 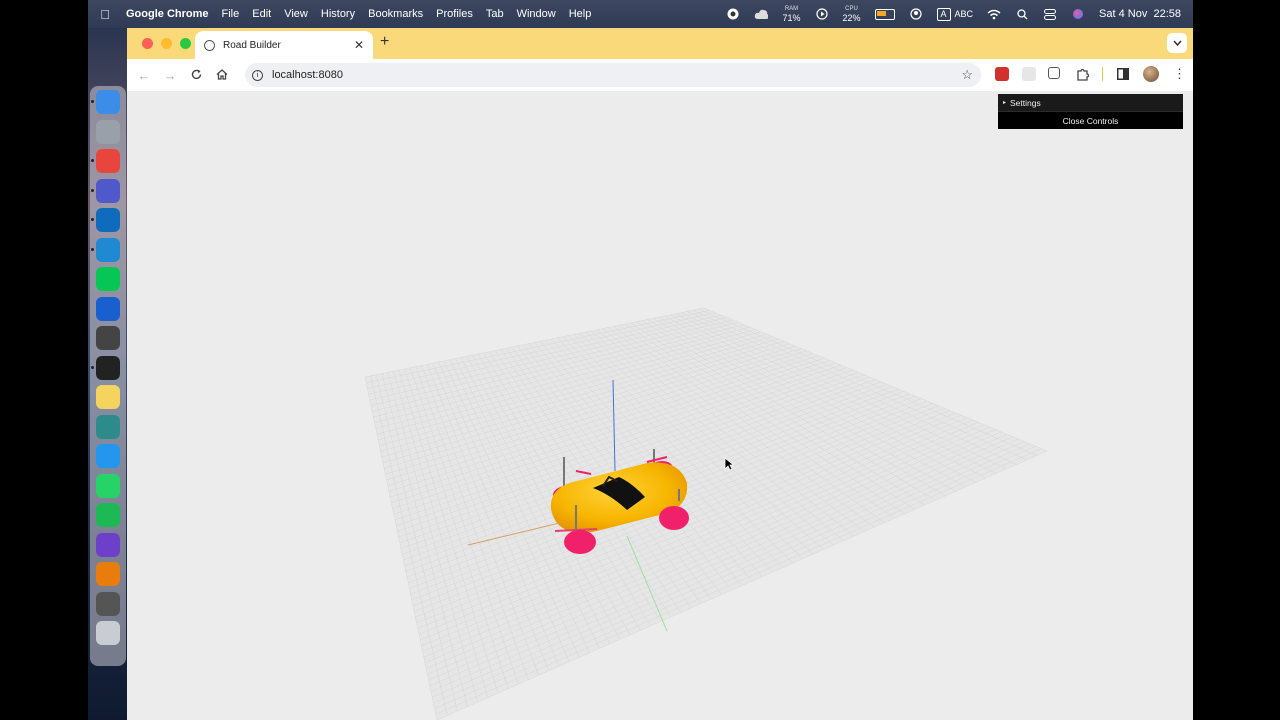 I want to click on dock-github-desktop-icon, so click(x=108, y=544).